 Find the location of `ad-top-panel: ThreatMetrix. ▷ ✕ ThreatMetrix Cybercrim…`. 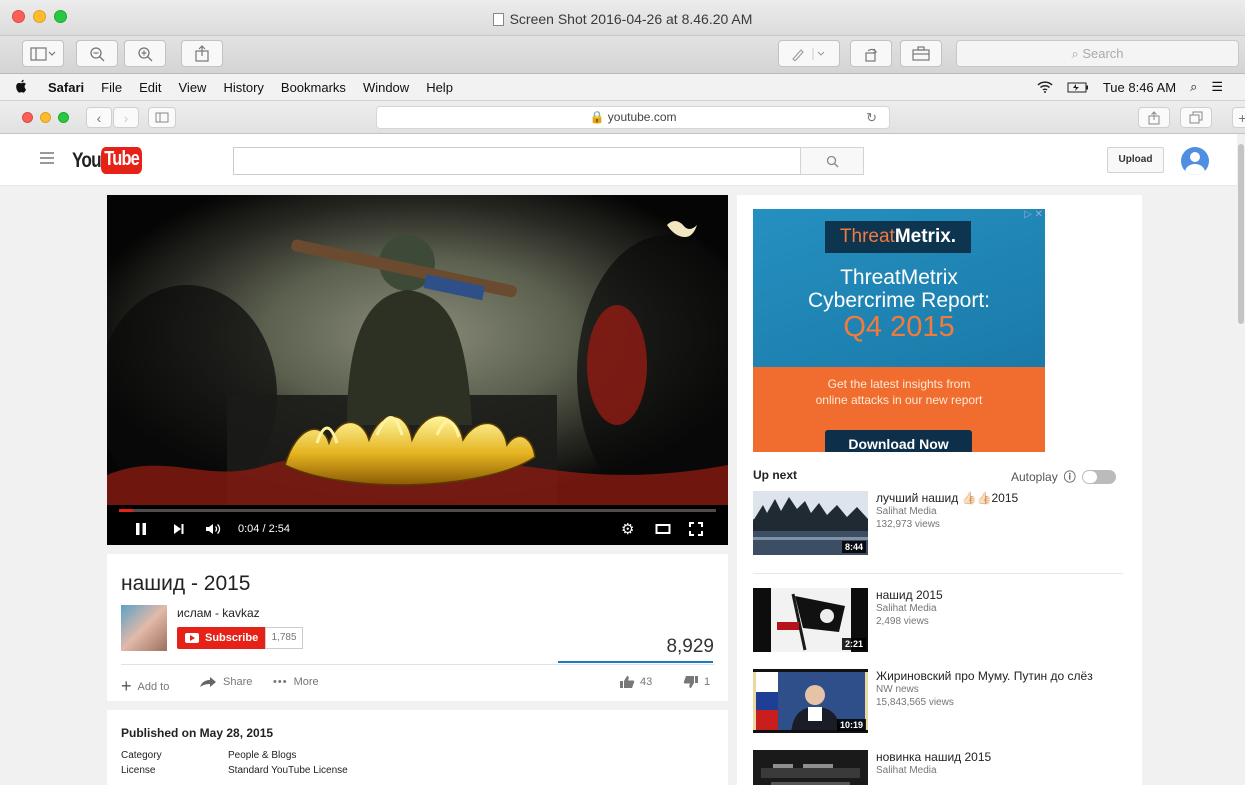

ad-top-panel: ThreatMetrix. ▷ ✕ ThreatMetrix Cybercrim… is located at coordinates (899, 288).